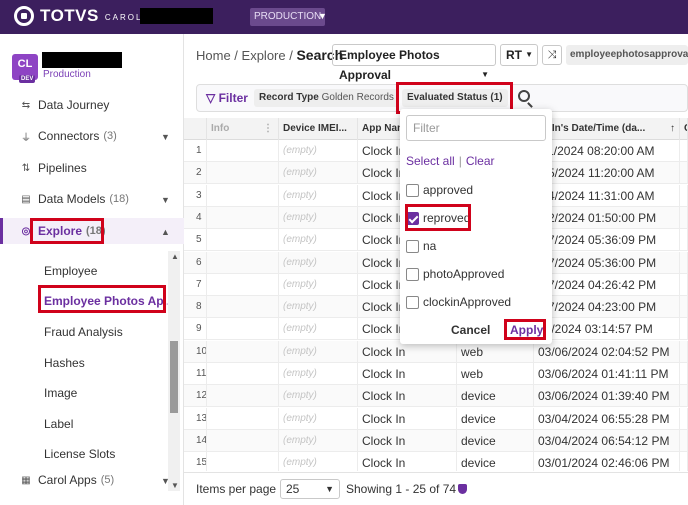 Image resolution: width=688 pixels, height=505 pixels. I want to click on column-header-more: C, so click(684, 129).